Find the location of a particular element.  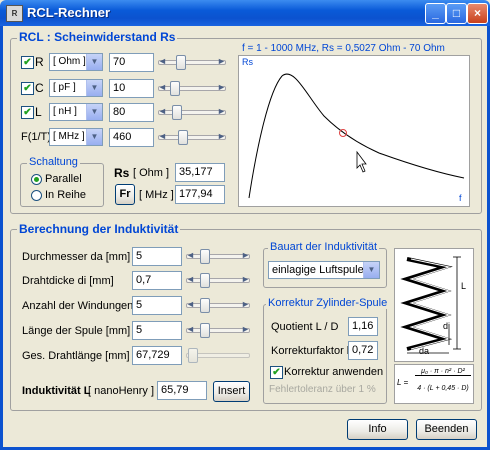

durchmesser-slider: ◄ ► is located at coordinates (218, 256).